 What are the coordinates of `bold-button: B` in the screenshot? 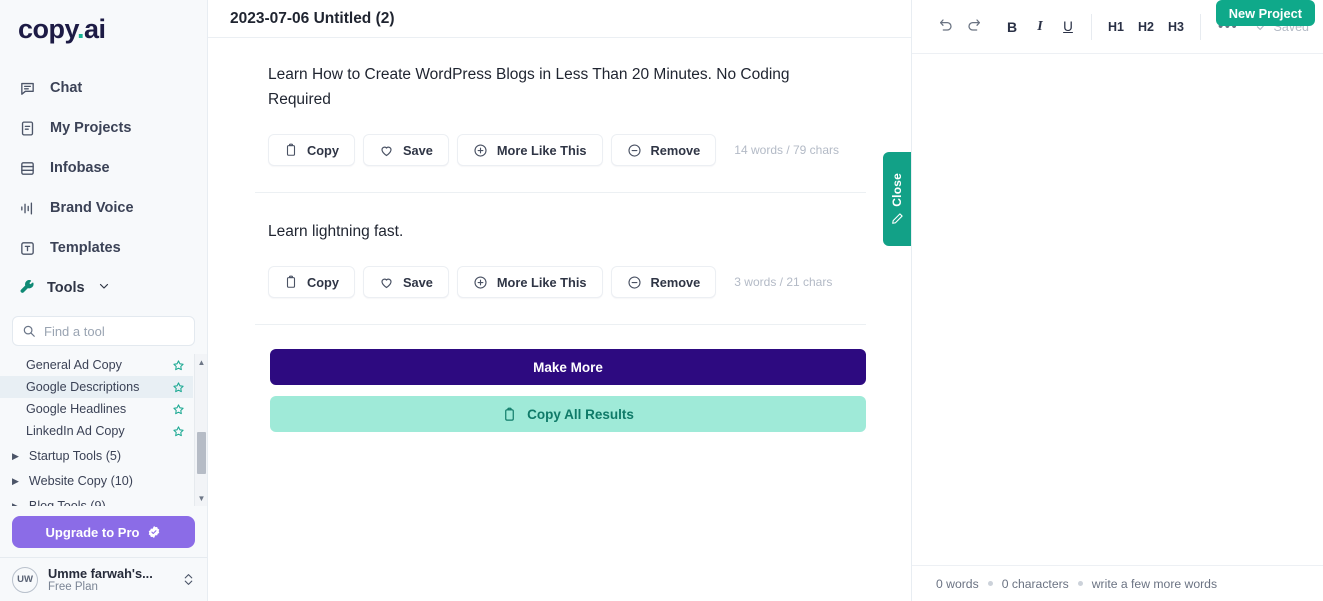 It's located at (1012, 27).